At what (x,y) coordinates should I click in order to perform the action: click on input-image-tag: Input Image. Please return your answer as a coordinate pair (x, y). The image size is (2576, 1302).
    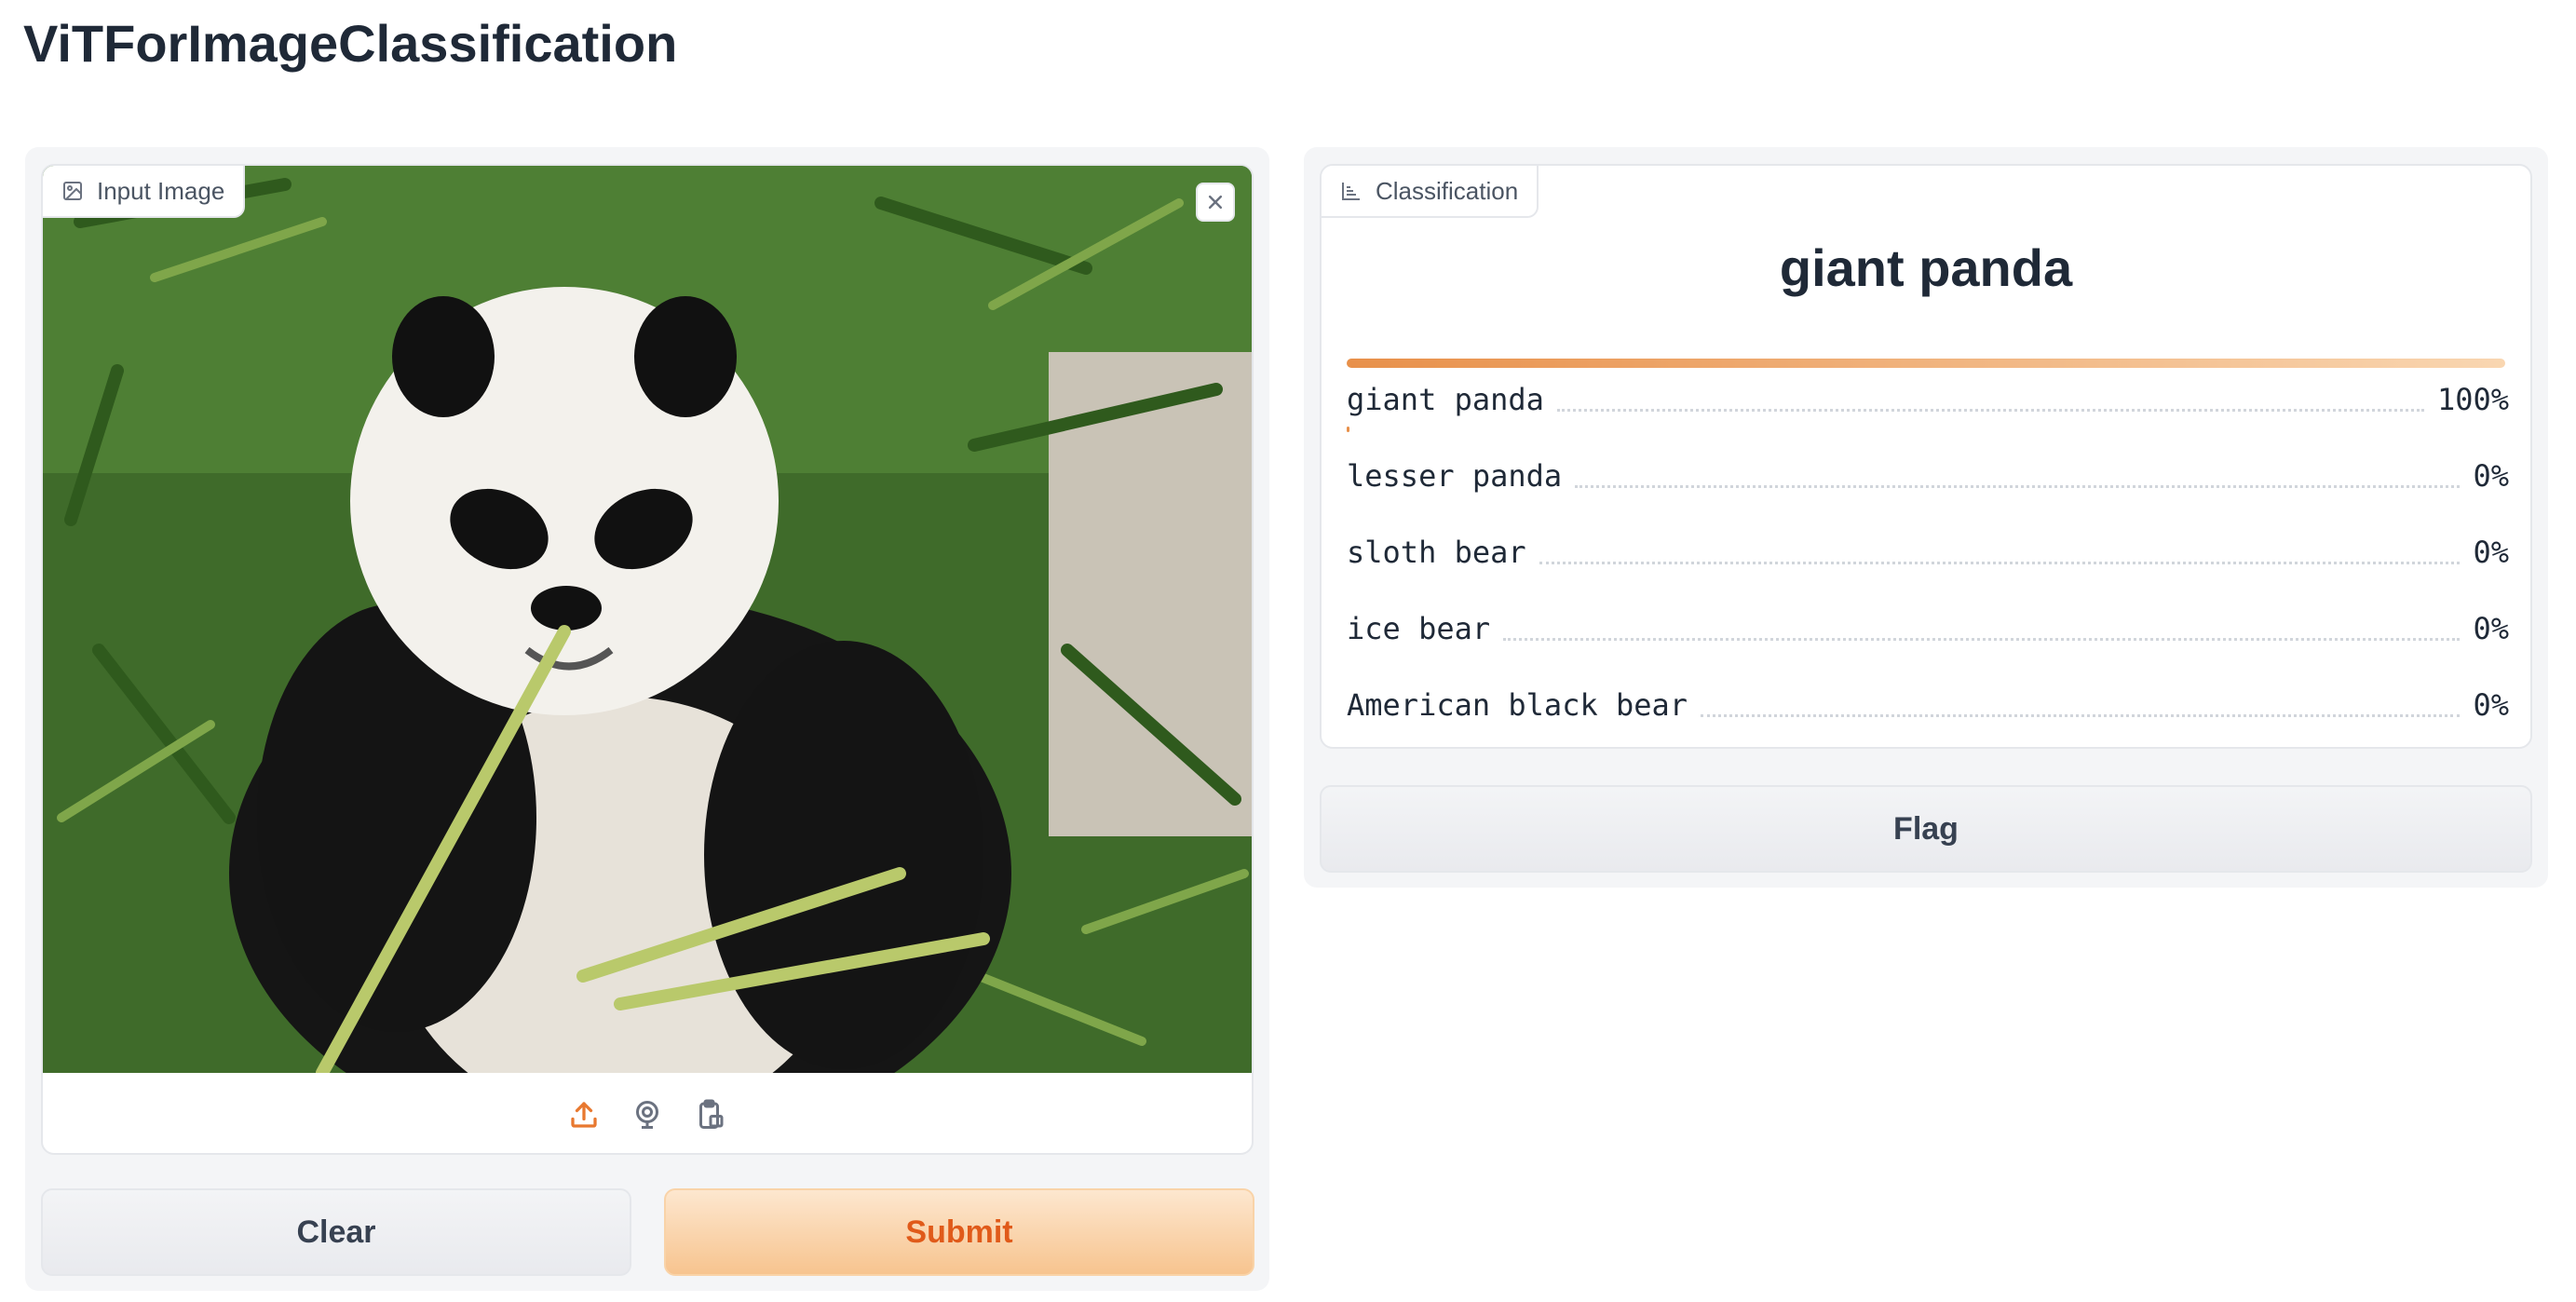
    Looking at the image, I should click on (144, 192).